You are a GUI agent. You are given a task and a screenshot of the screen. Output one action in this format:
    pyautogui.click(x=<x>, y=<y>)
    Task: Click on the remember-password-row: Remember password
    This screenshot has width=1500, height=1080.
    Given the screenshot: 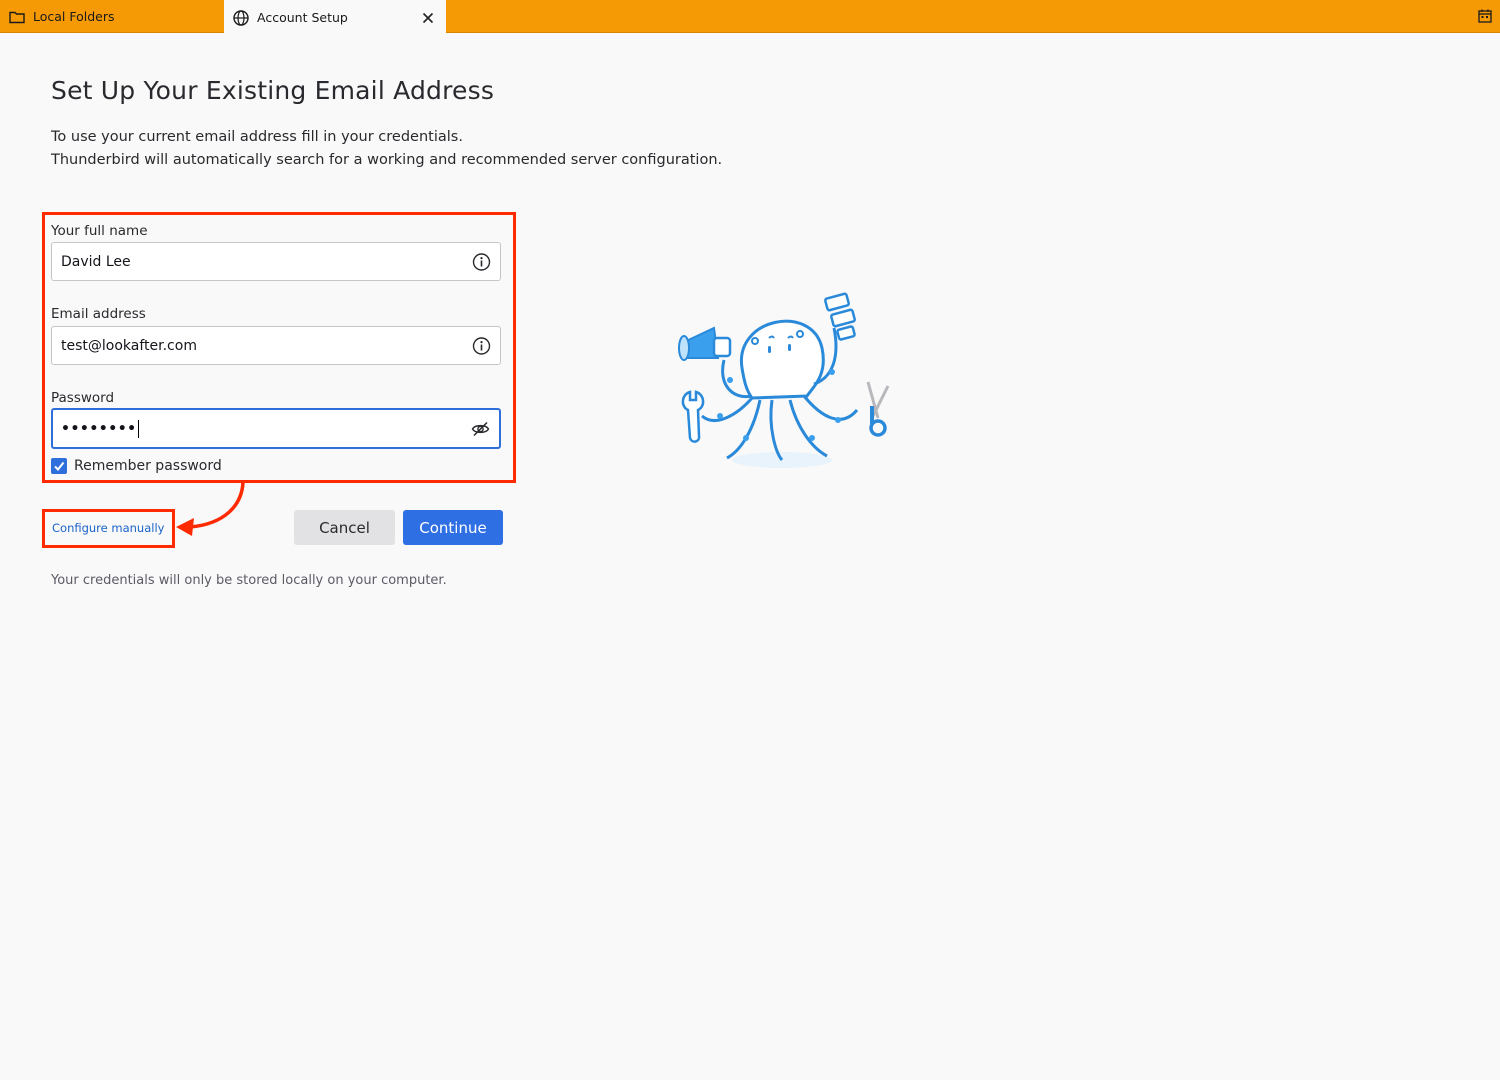 What is the action you would take?
    pyautogui.click(x=136, y=466)
    